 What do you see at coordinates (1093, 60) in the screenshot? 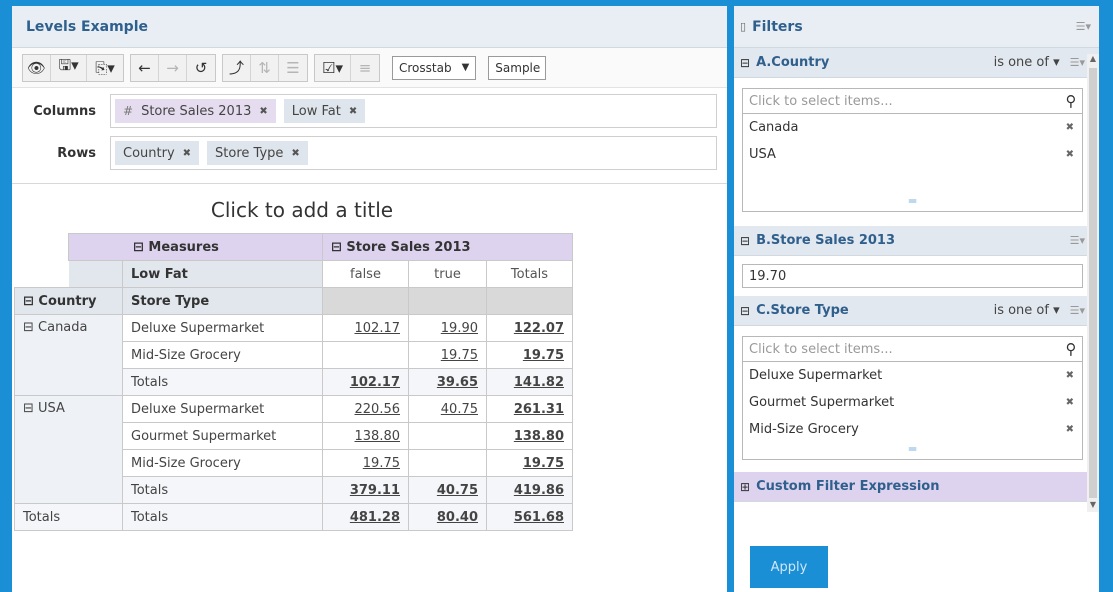
I see `scroll-up-icon: ▲` at bounding box center [1093, 60].